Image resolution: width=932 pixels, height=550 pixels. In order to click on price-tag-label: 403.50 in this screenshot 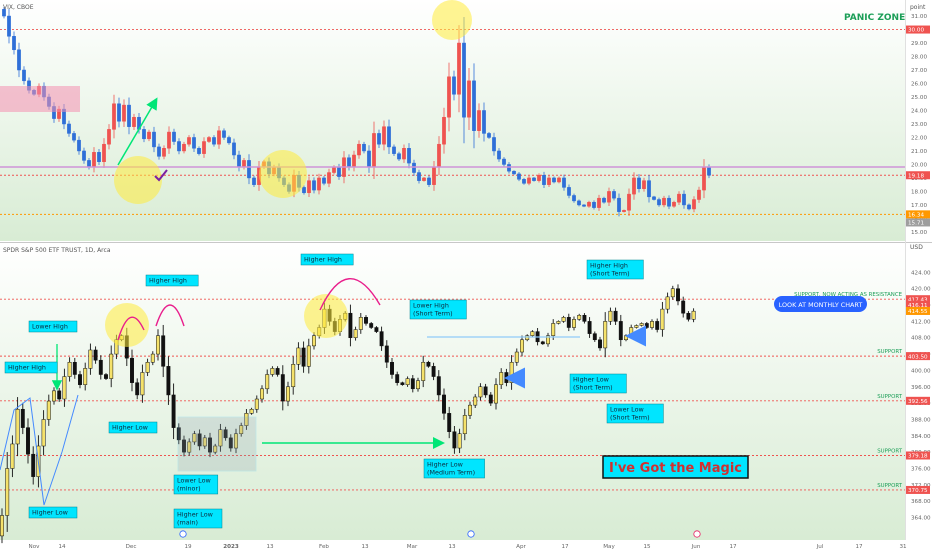, I will do `click(918, 357)`.